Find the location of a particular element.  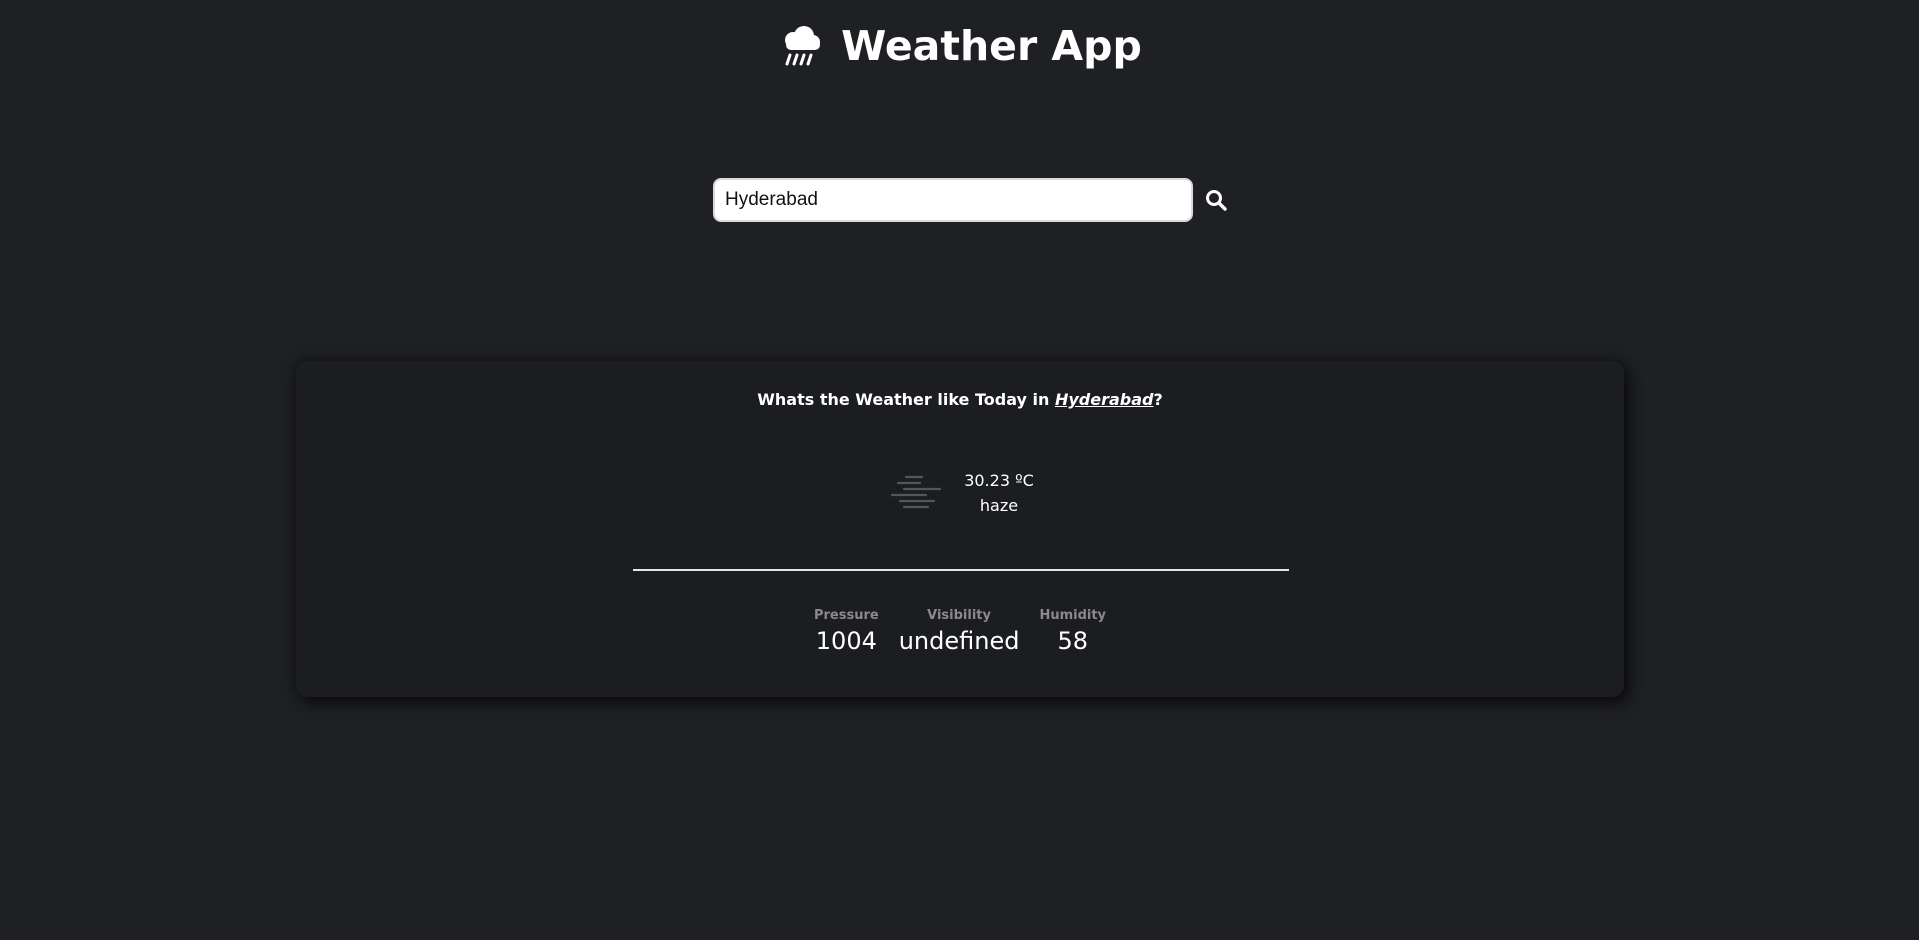

haze-icon is located at coordinates (916, 492).